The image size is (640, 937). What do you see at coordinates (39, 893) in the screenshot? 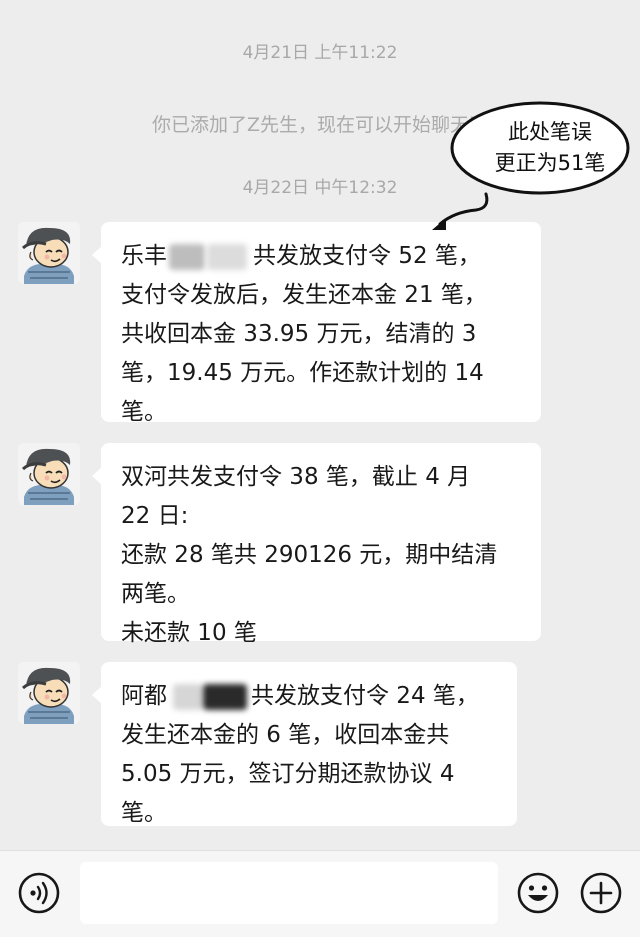
I see `voice-icon` at bounding box center [39, 893].